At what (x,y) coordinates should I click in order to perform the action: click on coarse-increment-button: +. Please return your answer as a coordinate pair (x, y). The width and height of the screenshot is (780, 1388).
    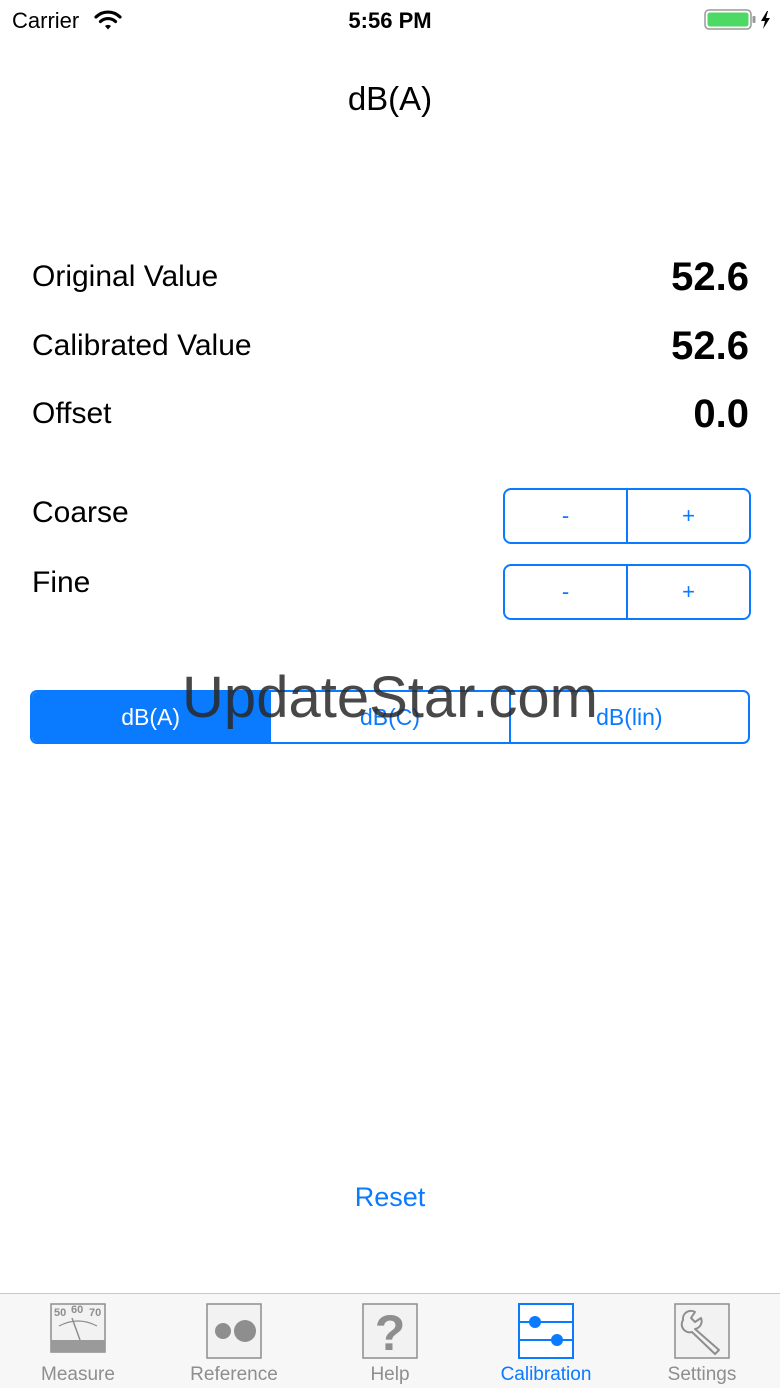
    Looking at the image, I should click on (687, 516).